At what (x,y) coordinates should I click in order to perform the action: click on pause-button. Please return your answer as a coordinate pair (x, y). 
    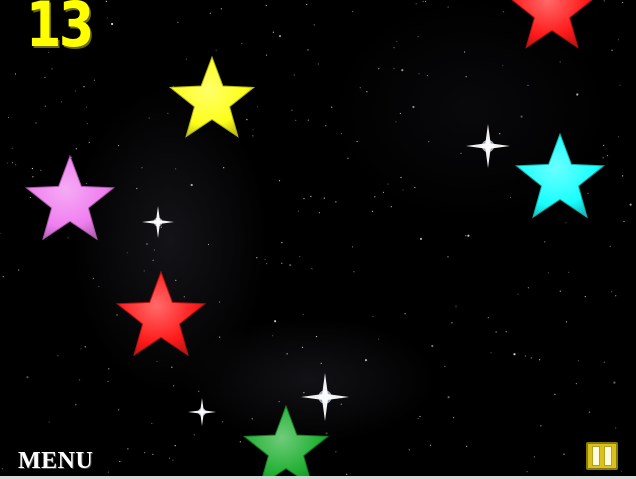
    Looking at the image, I should click on (602, 456).